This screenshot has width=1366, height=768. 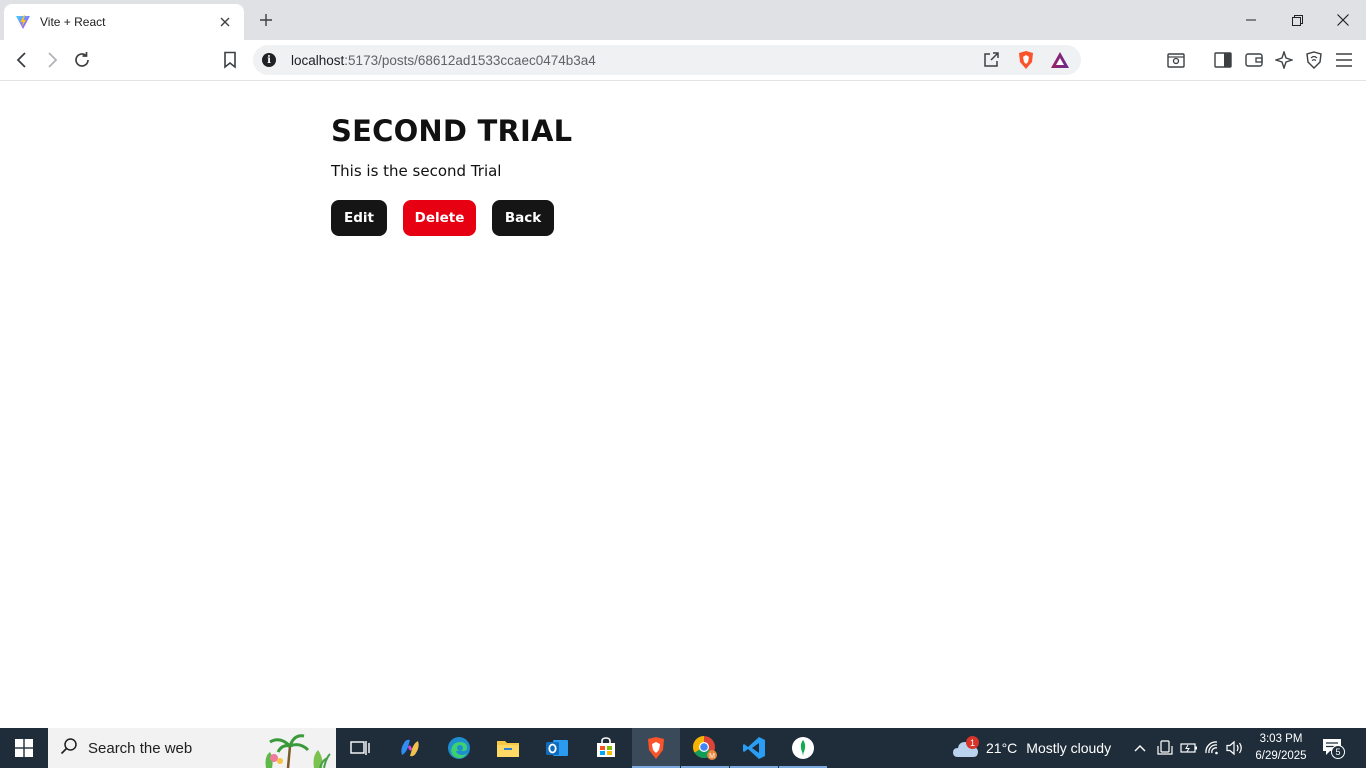 I want to click on url-path: :5173/posts/68612ad1533ccaec0474b3a4, so click(x=470, y=60).